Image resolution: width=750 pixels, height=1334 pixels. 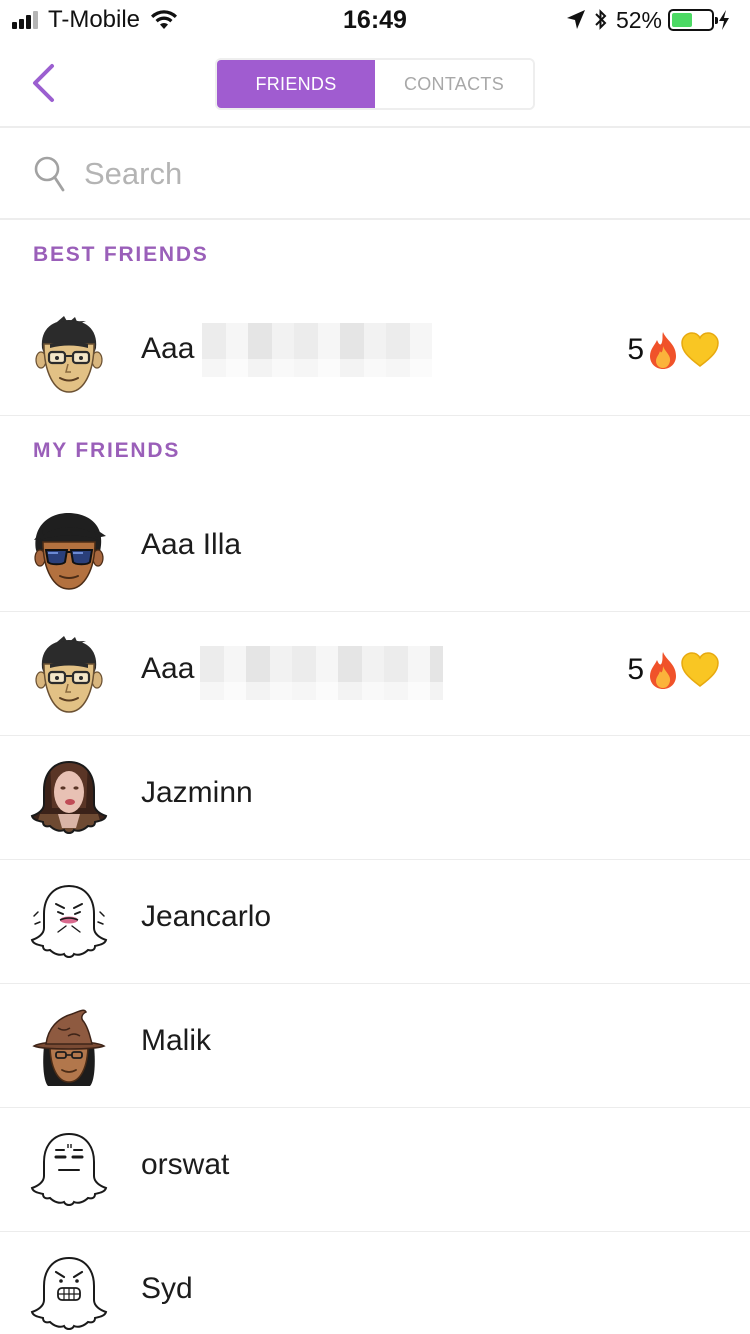 I want to click on bitmoji-sunglasses-avatar, so click(x=70, y=551).